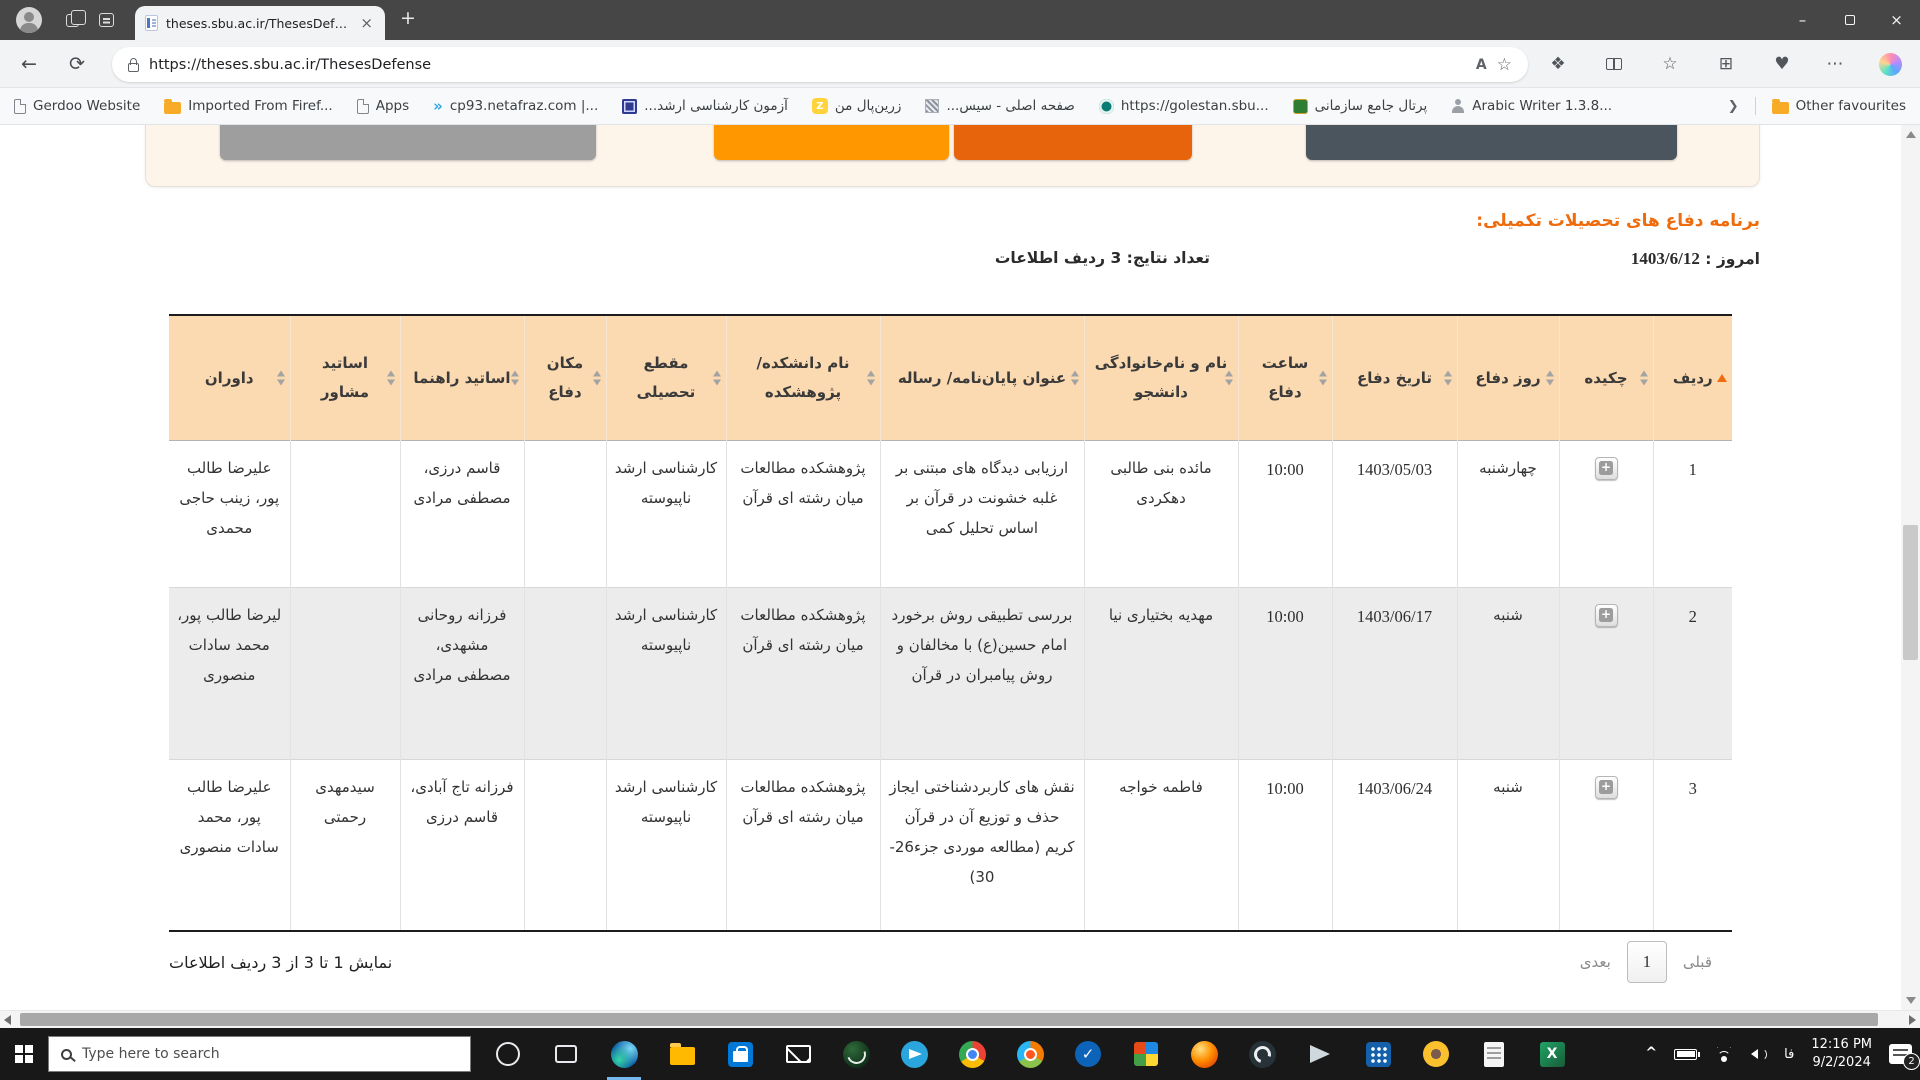 The image size is (1920, 1080). What do you see at coordinates (807, 65) in the screenshot?
I see `url-text: https://theses.sbu.ac.ir/ThesesDefense` at bounding box center [807, 65].